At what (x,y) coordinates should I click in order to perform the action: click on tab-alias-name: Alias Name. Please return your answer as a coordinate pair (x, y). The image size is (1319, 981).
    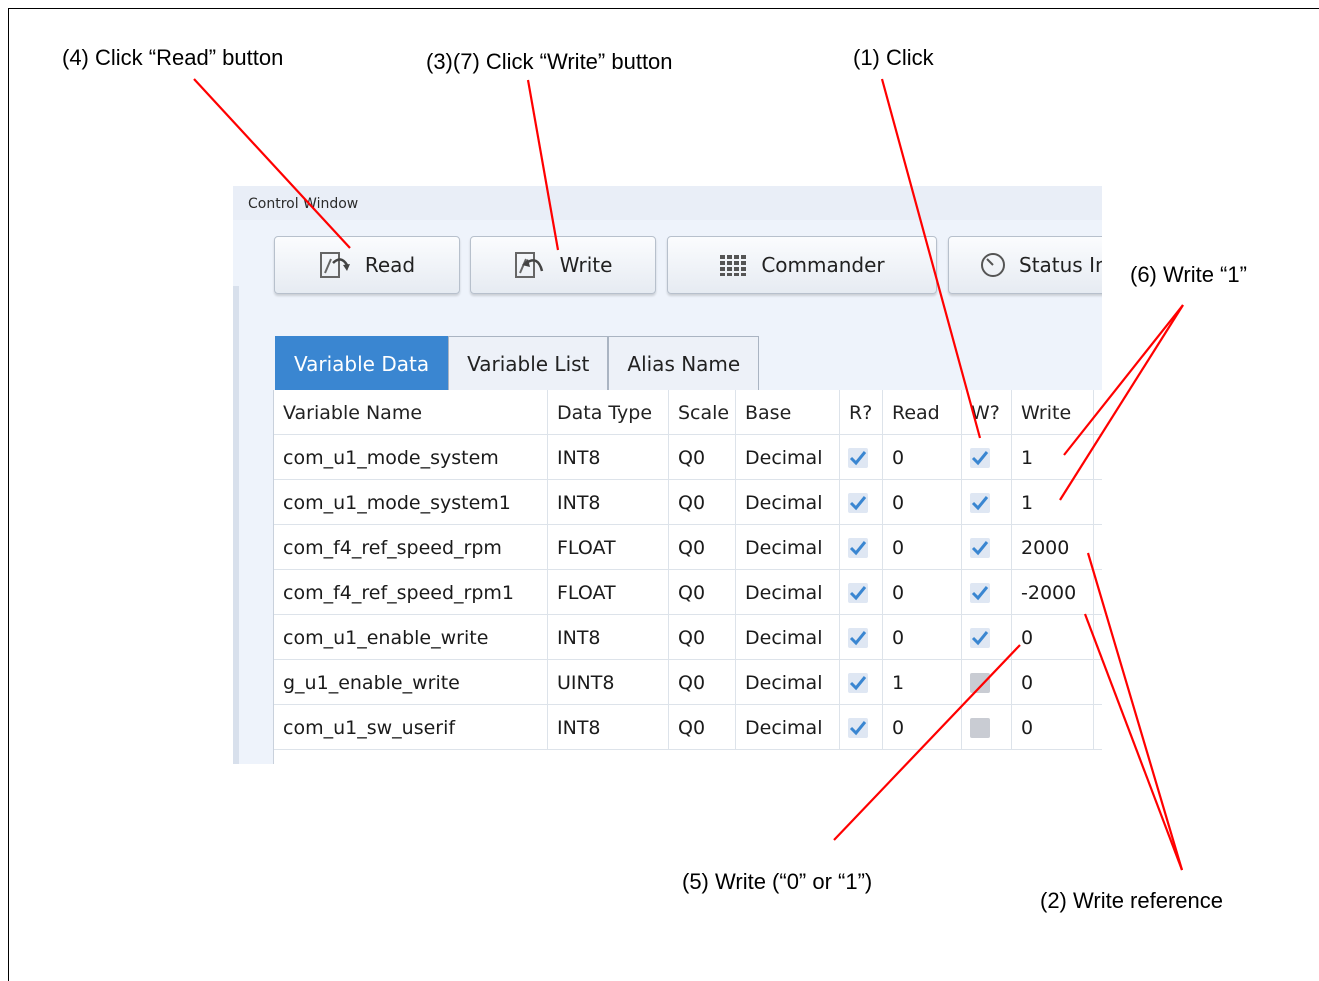
    Looking at the image, I should click on (684, 363).